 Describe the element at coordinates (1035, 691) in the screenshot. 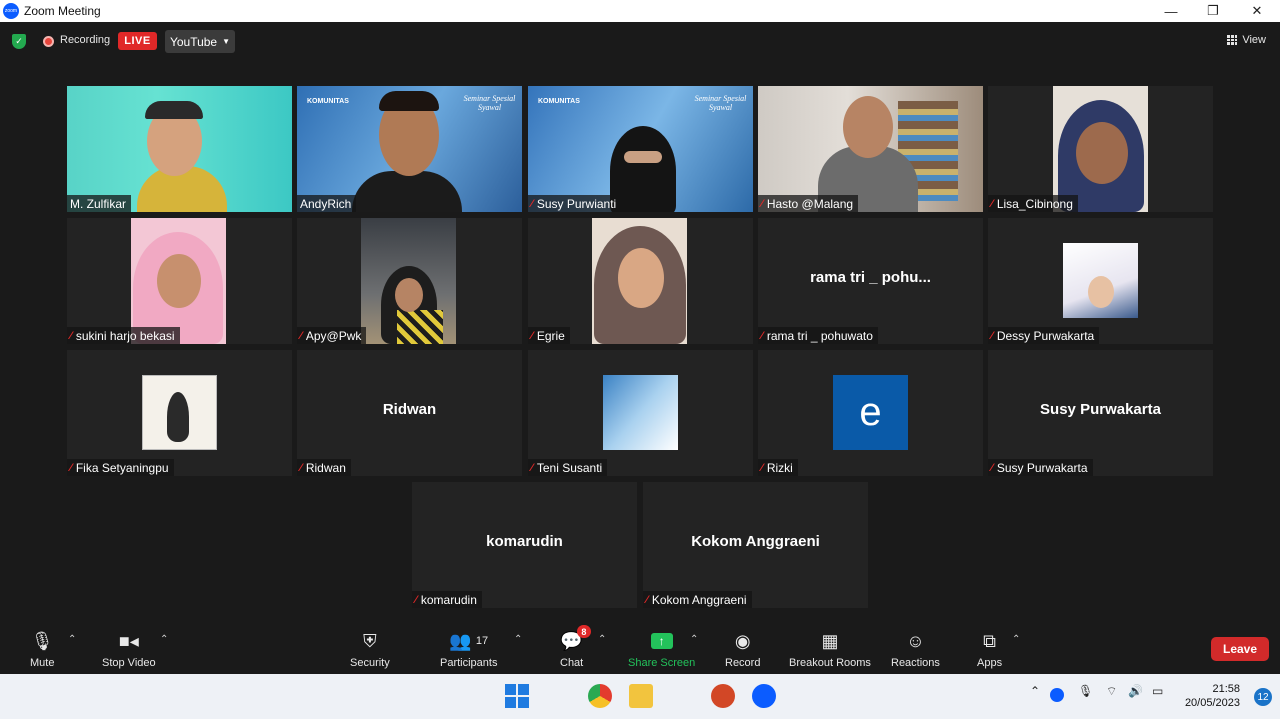

I see `show-hidden-icons-icon: ⌃` at that location.